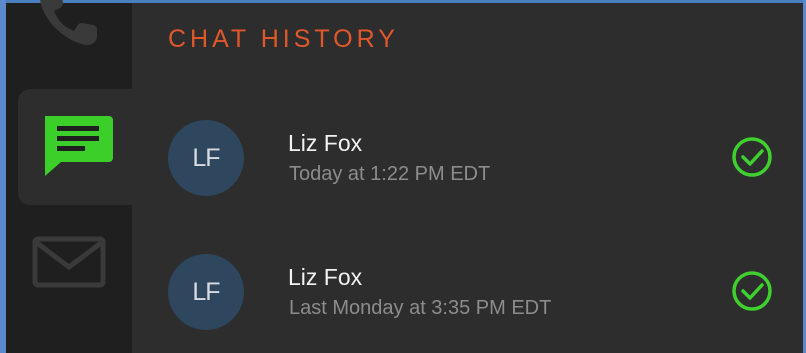 The width and height of the screenshot is (806, 353). Describe the element at coordinates (390, 174) in the screenshot. I see `chat-timestamp: Today at 1:22 PM EDT` at that location.